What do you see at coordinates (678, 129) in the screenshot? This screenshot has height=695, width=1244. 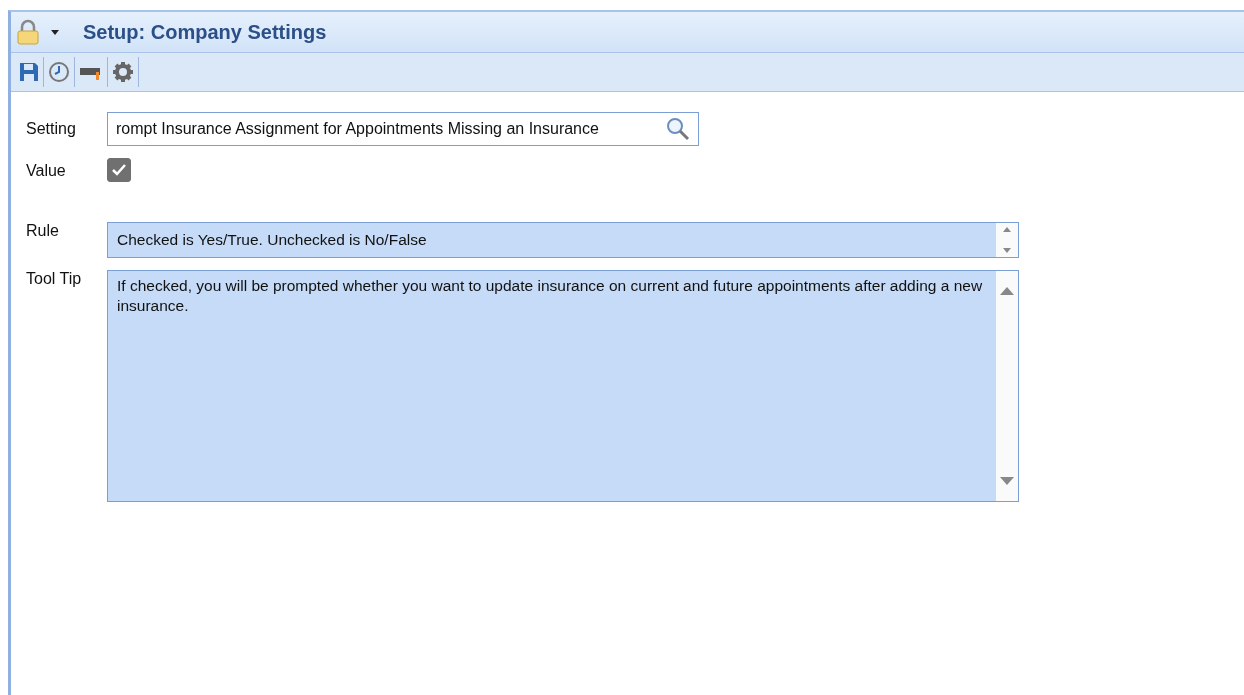 I see `search-icon` at bounding box center [678, 129].